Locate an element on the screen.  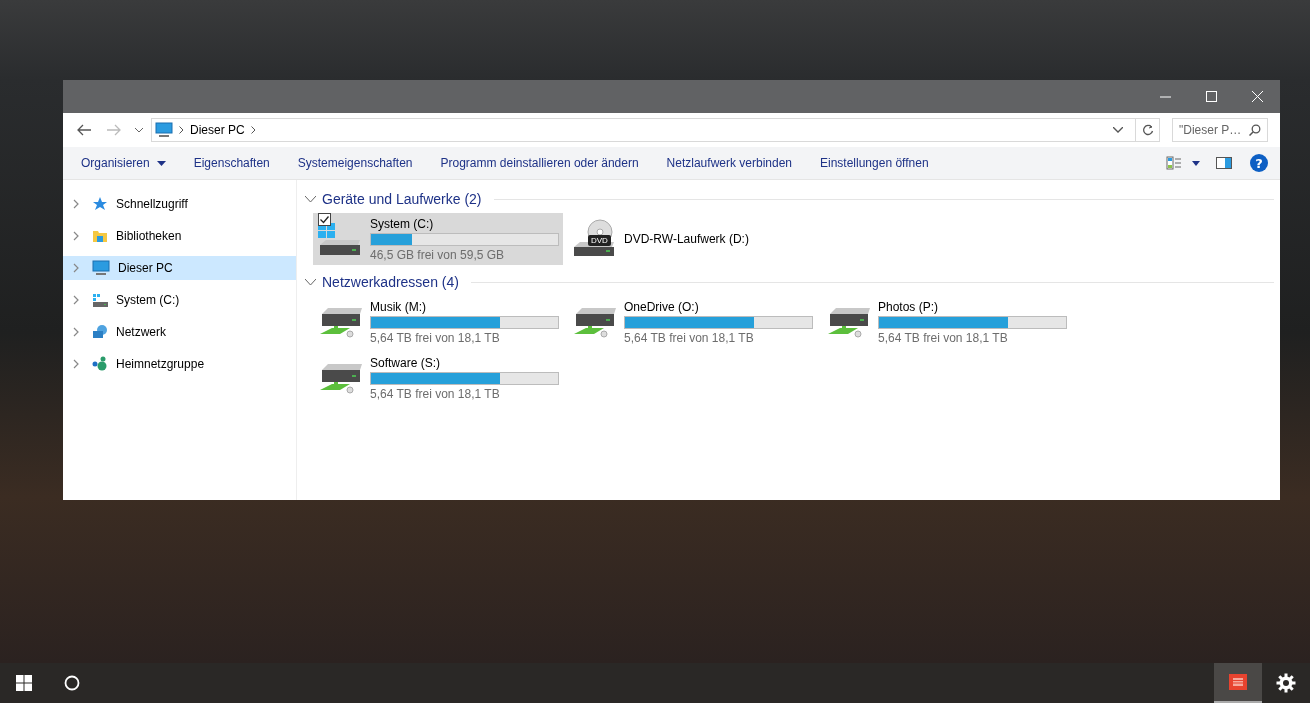
back-arrow-icon is located at coordinates (84, 130).